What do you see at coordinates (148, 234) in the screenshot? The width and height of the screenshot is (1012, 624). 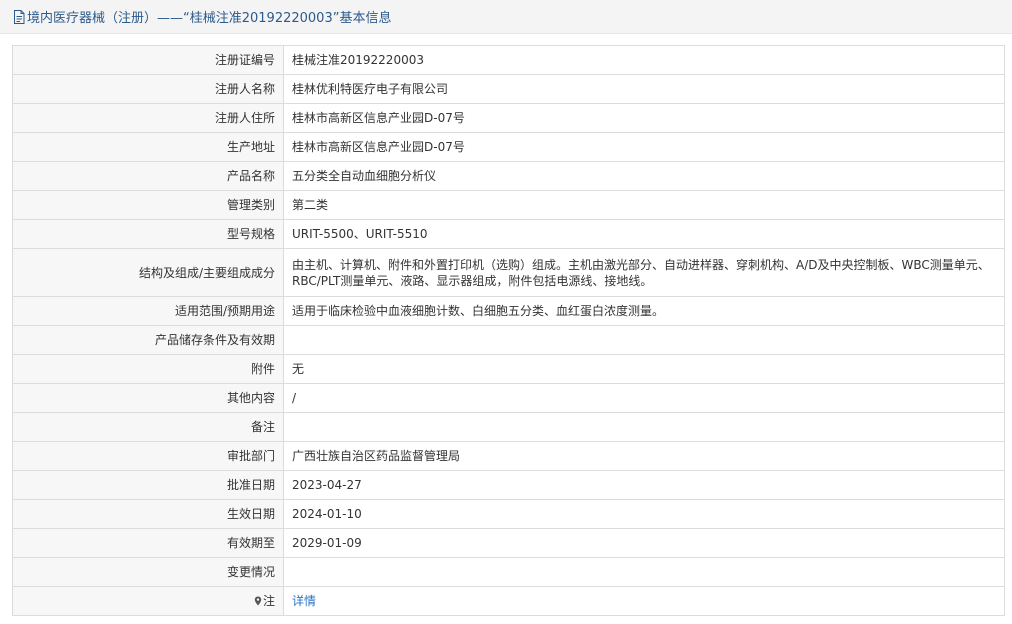 I see `row-label: 型号规格` at bounding box center [148, 234].